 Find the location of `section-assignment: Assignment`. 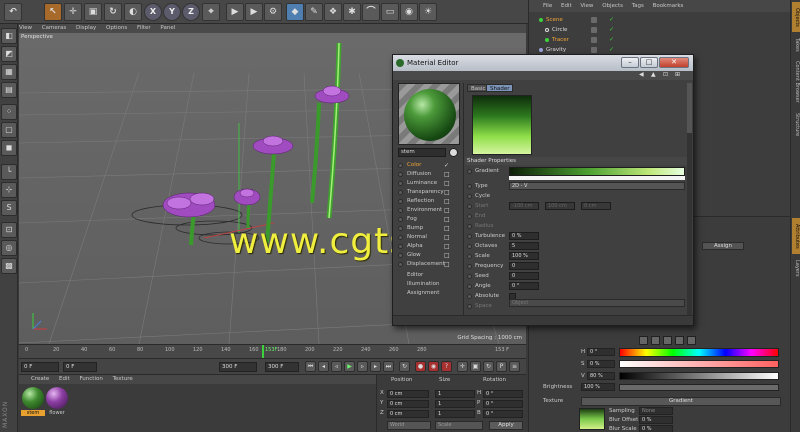

section-assignment: Assignment is located at coordinates (429, 293).